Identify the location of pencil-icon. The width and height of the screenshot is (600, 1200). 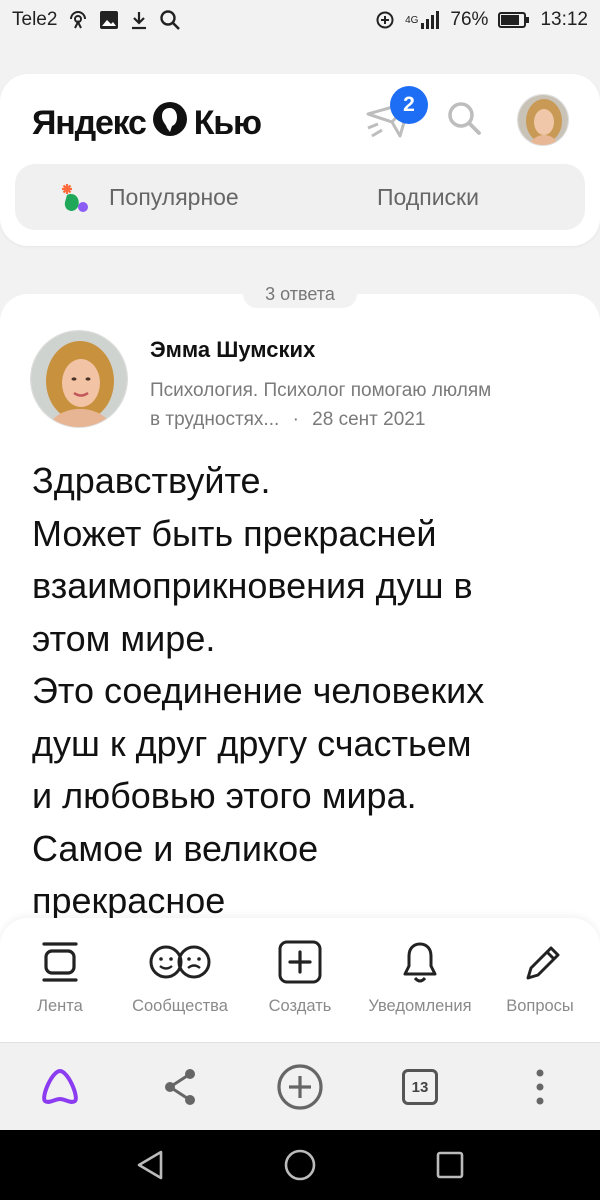
(540, 962).